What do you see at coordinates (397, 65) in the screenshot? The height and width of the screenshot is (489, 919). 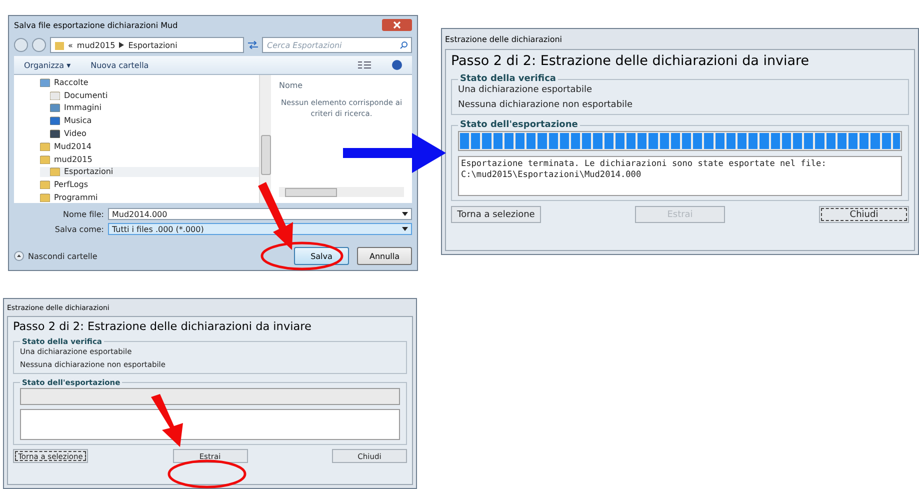 I see `help-icon` at bounding box center [397, 65].